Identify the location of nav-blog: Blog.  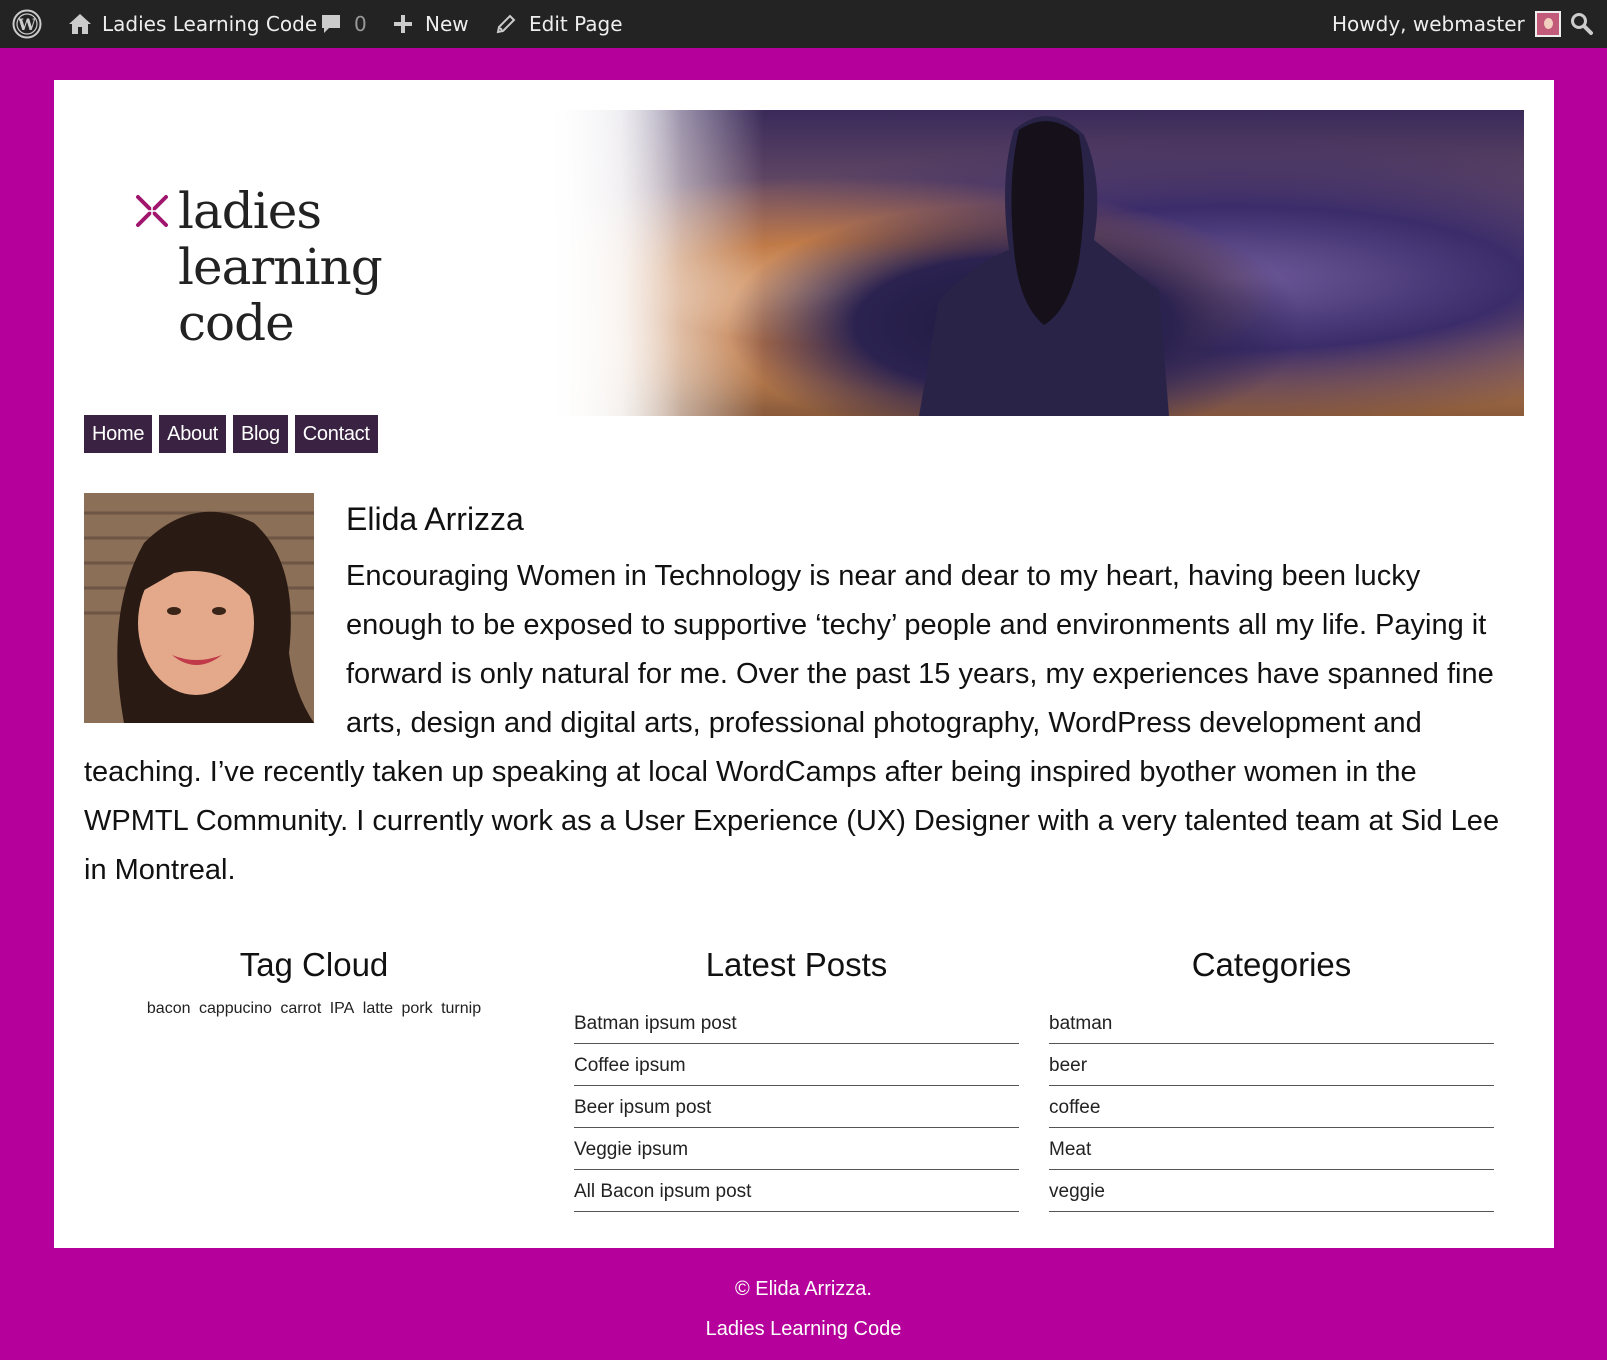
(260, 434).